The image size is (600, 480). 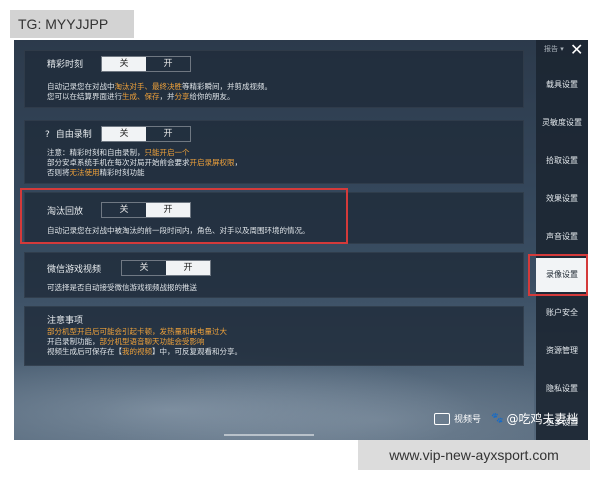 What do you see at coordinates (122, 287) in the screenshot?
I see `wechat-description: 可选择是否自动接受微信游戏视频战报的推送` at bounding box center [122, 287].